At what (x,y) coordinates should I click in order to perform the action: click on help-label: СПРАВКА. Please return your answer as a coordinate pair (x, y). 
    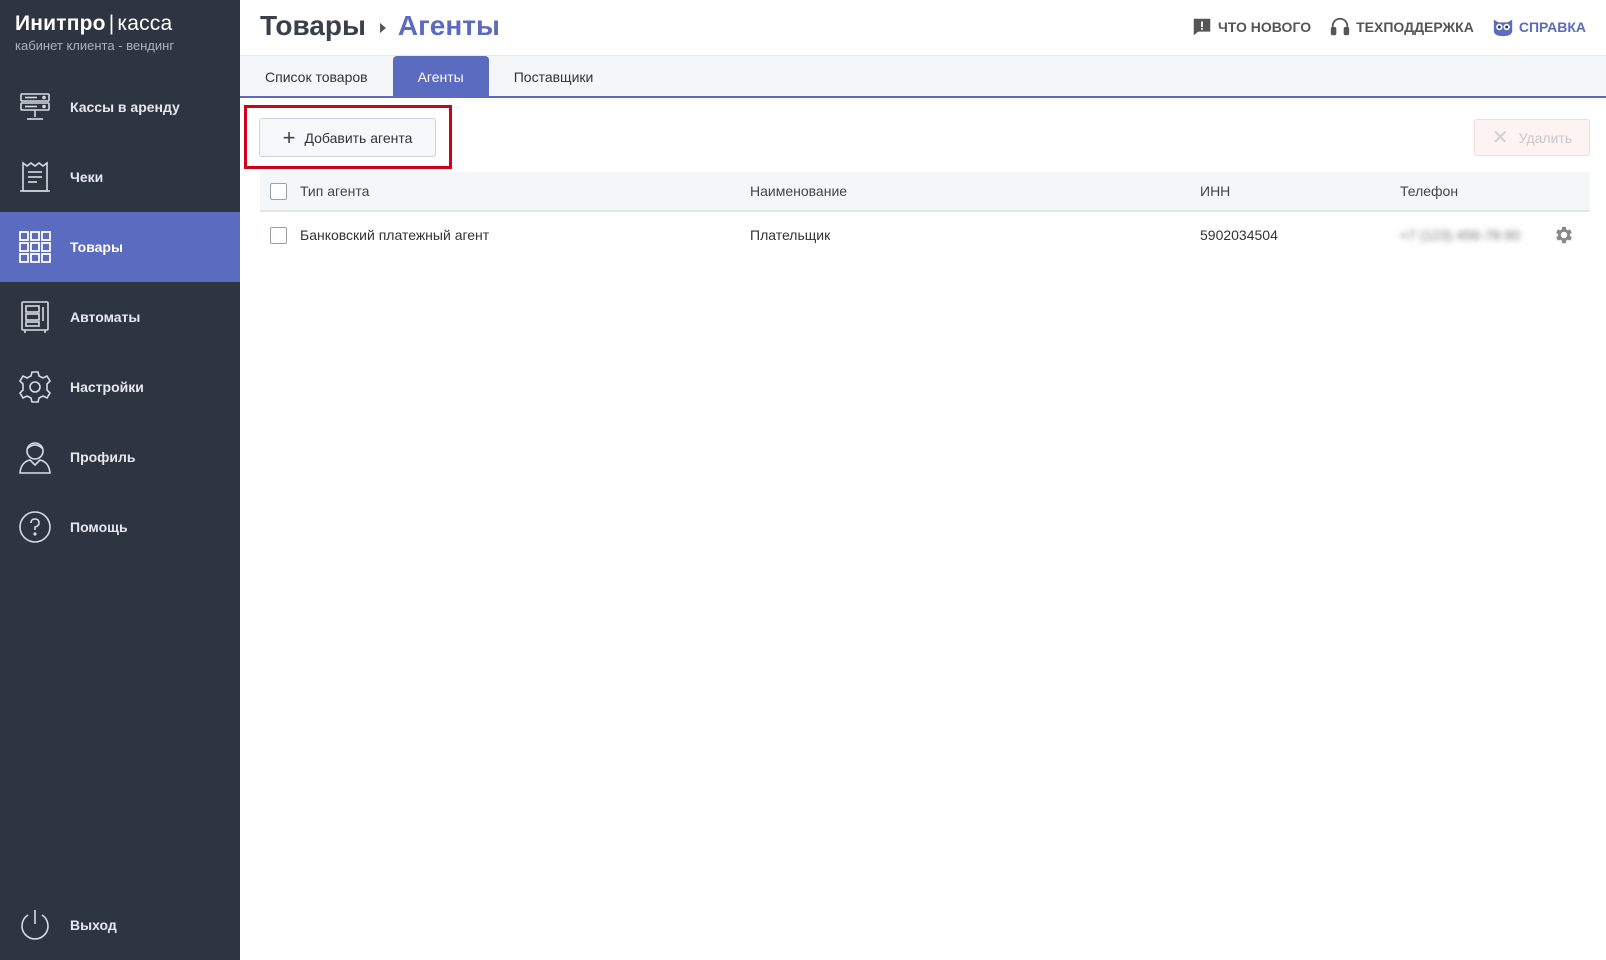
    Looking at the image, I should click on (1552, 27).